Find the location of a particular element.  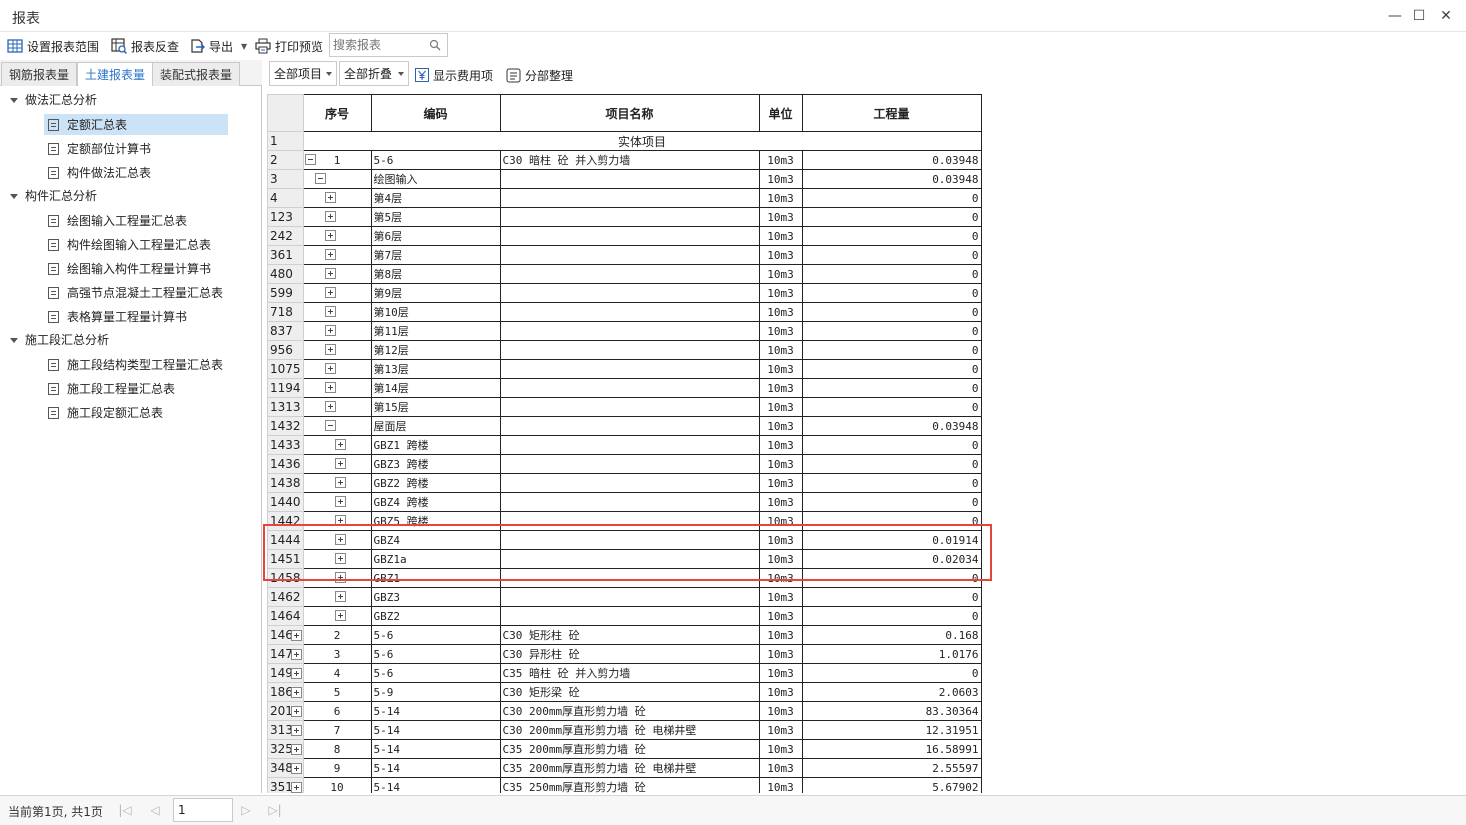

report-reverse-check-button: 报表反查 is located at coordinates (145, 46).